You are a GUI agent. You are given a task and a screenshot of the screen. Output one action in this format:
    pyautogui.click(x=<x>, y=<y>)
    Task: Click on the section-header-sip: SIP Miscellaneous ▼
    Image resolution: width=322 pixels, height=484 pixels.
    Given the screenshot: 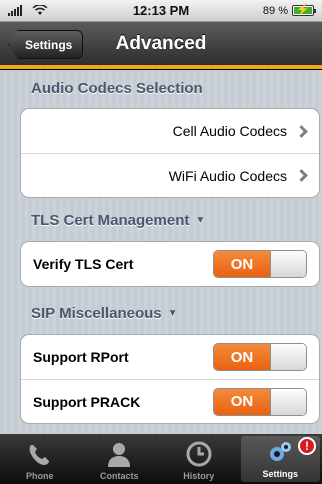 What is the action you would take?
    pyautogui.click(x=104, y=313)
    